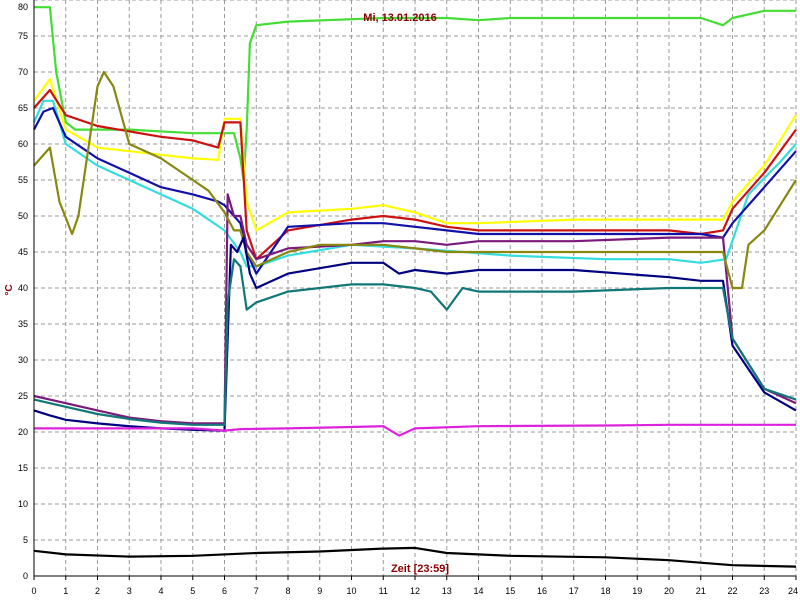 This screenshot has width=800, height=600. What do you see at coordinates (351, 591) in the screenshot?
I see `x-tick-label: 10` at bounding box center [351, 591].